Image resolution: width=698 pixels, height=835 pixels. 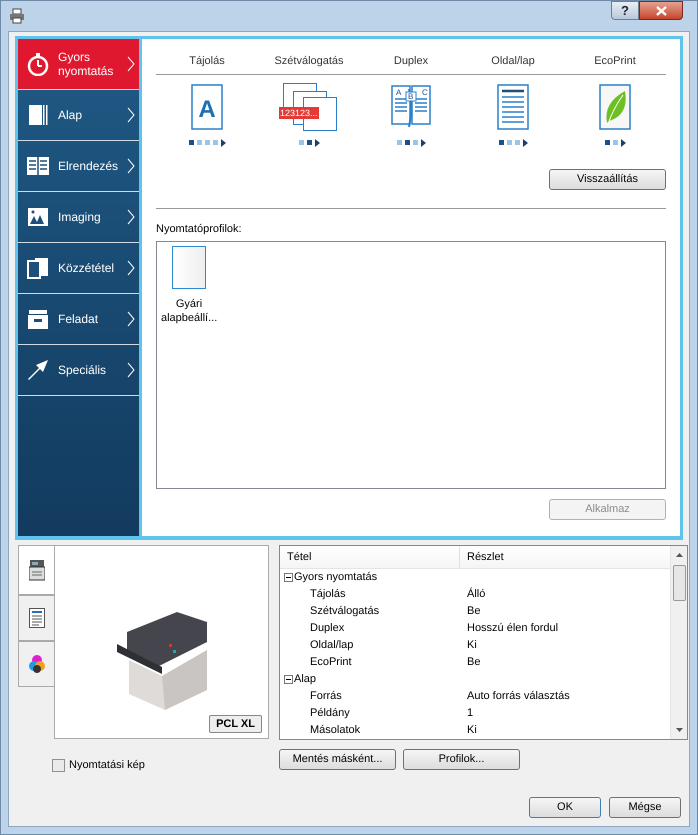 What do you see at coordinates (335, 730) in the screenshot?
I see `item-name: Másolatok` at bounding box center [335, 730].